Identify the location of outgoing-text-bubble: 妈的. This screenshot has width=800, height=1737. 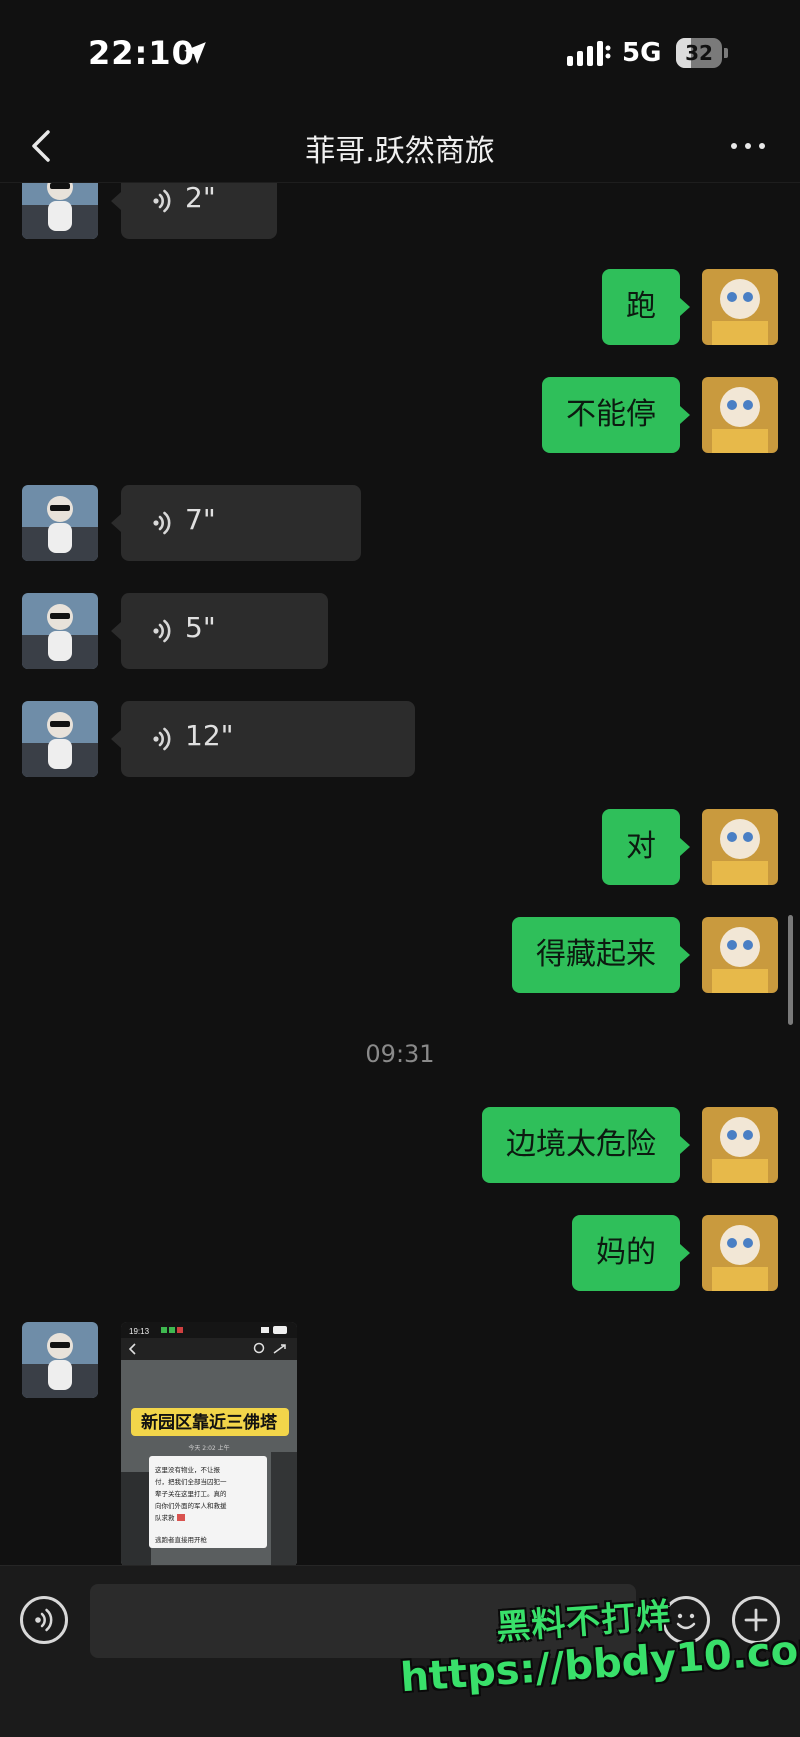
(631, 1253).